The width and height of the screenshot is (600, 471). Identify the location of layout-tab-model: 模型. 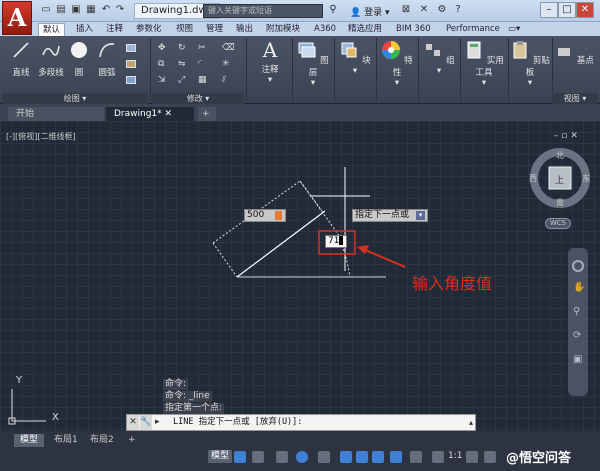
(29, 440).